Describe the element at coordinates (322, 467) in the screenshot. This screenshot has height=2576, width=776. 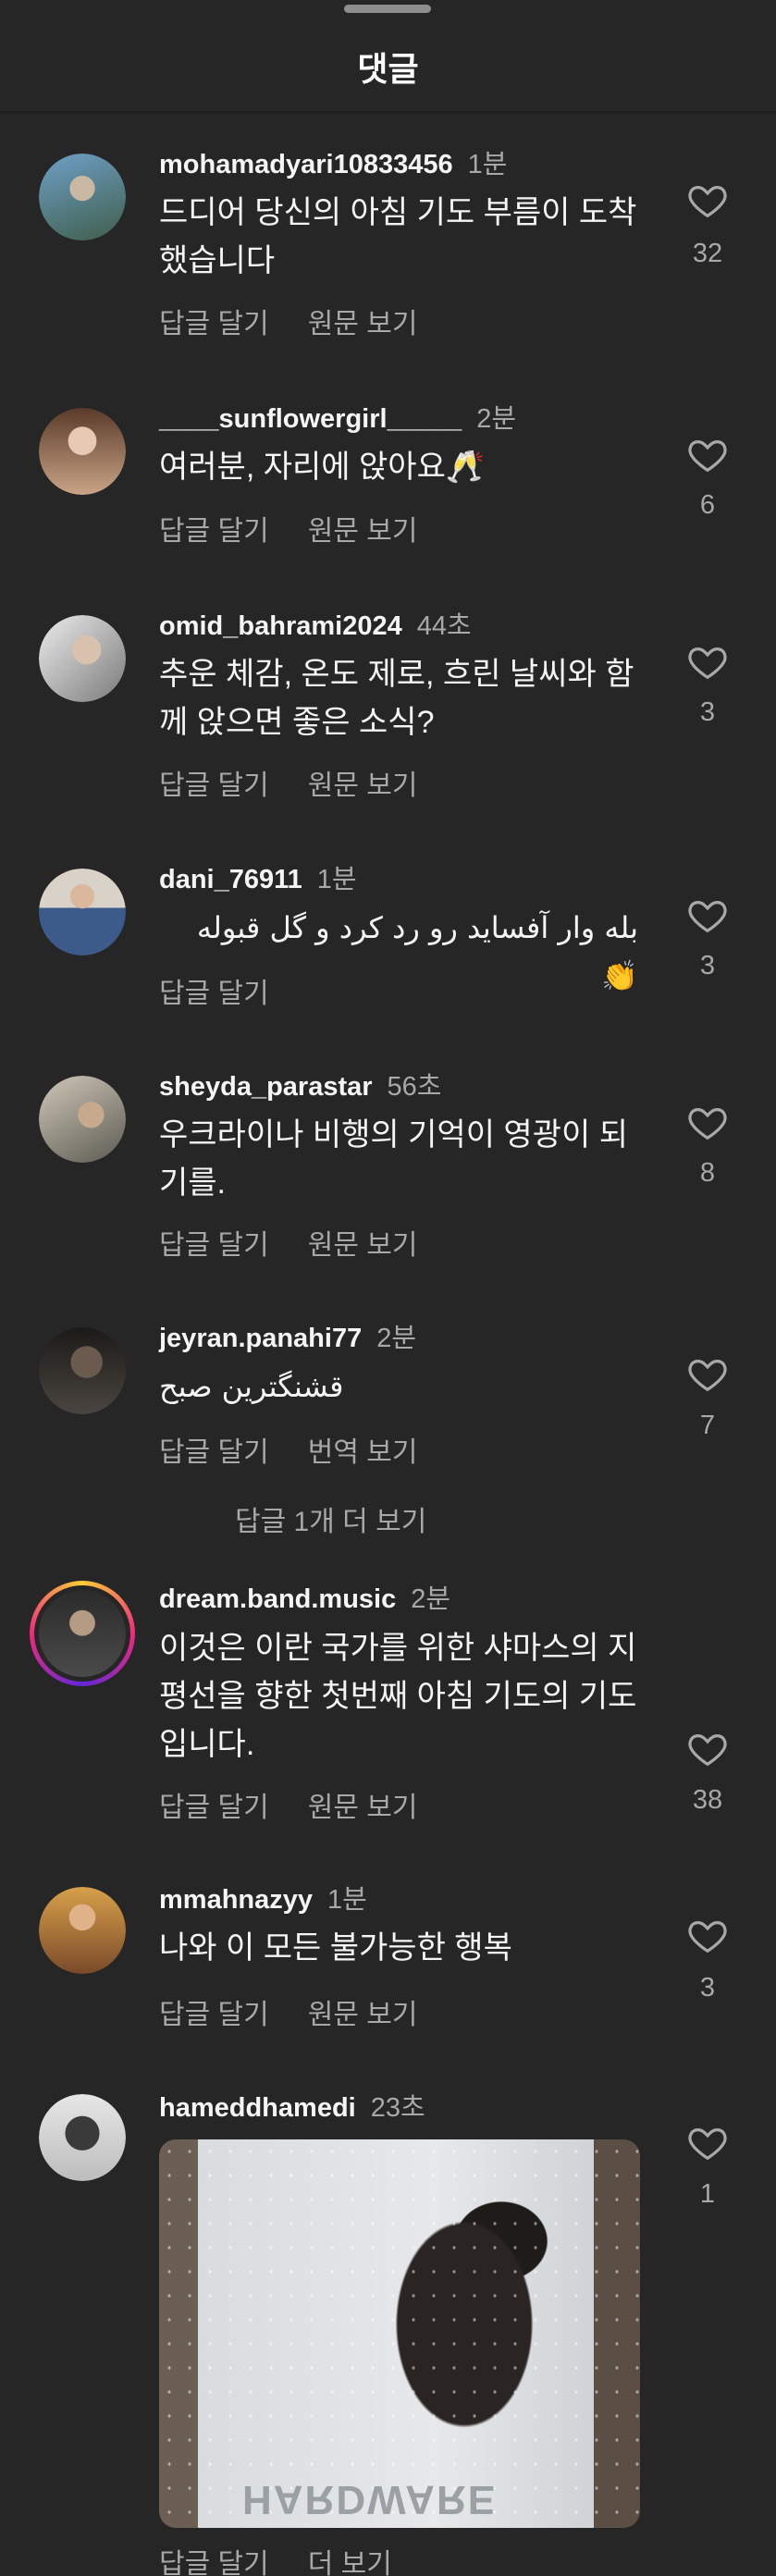
I see `comment-text: 여러분, 자리에 앉아요🥂` at that location.